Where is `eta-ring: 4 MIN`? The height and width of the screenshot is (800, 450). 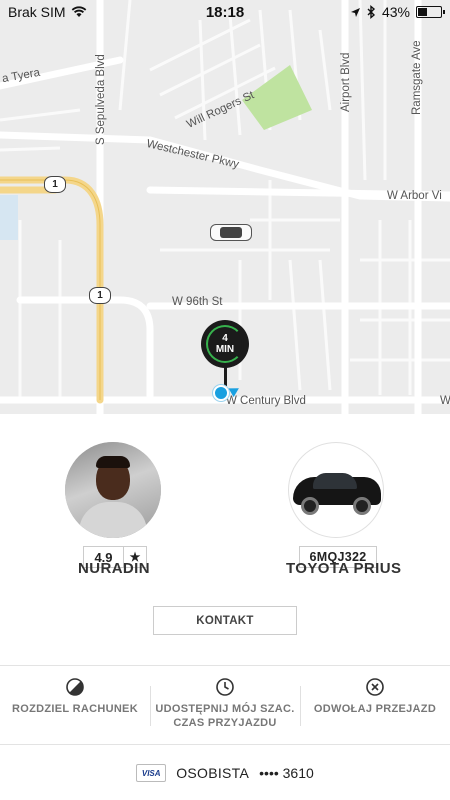
eta-ring: 4 MIN is located at coordinates (225, 344).